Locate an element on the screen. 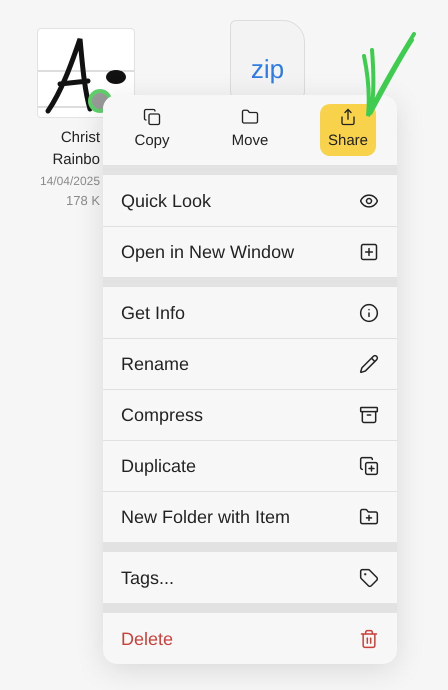 The image size is (448, 690). copy-icon is located at coordinates (152, 117).